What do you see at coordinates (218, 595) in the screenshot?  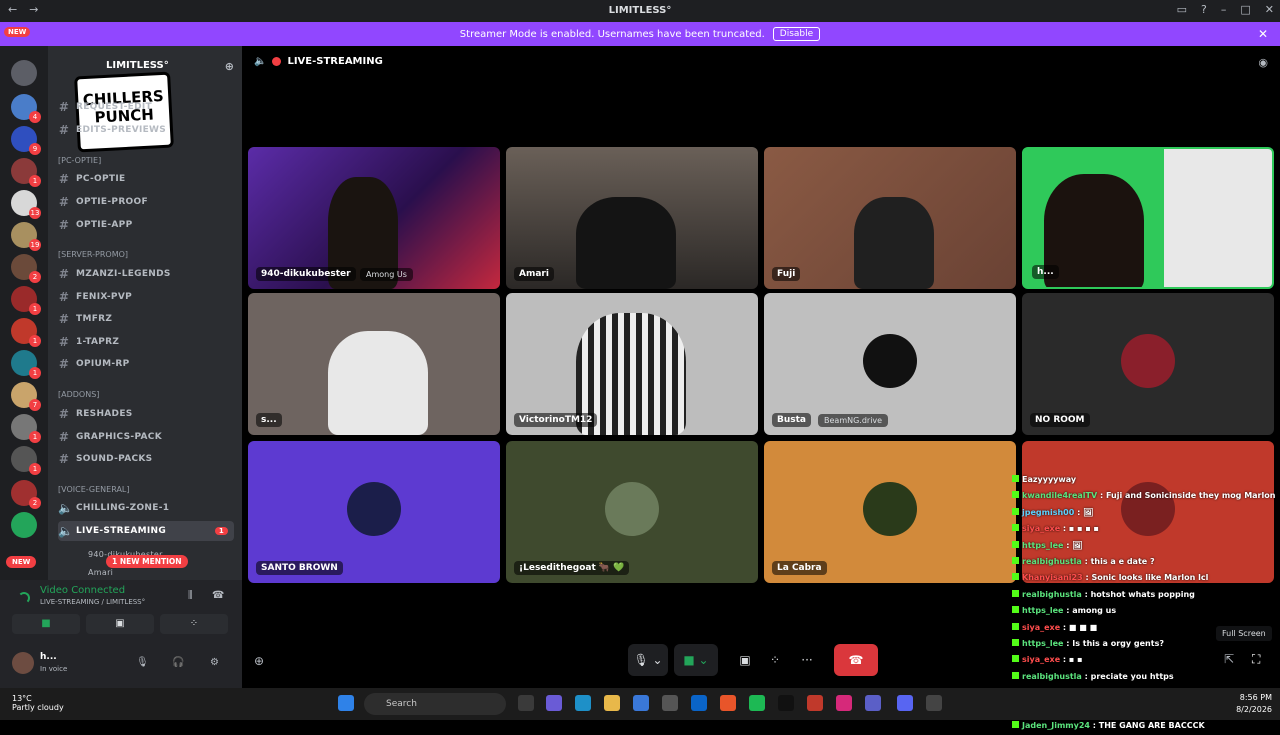 I see `disconnect-icon: ☎` at bounding box center [218, 595].